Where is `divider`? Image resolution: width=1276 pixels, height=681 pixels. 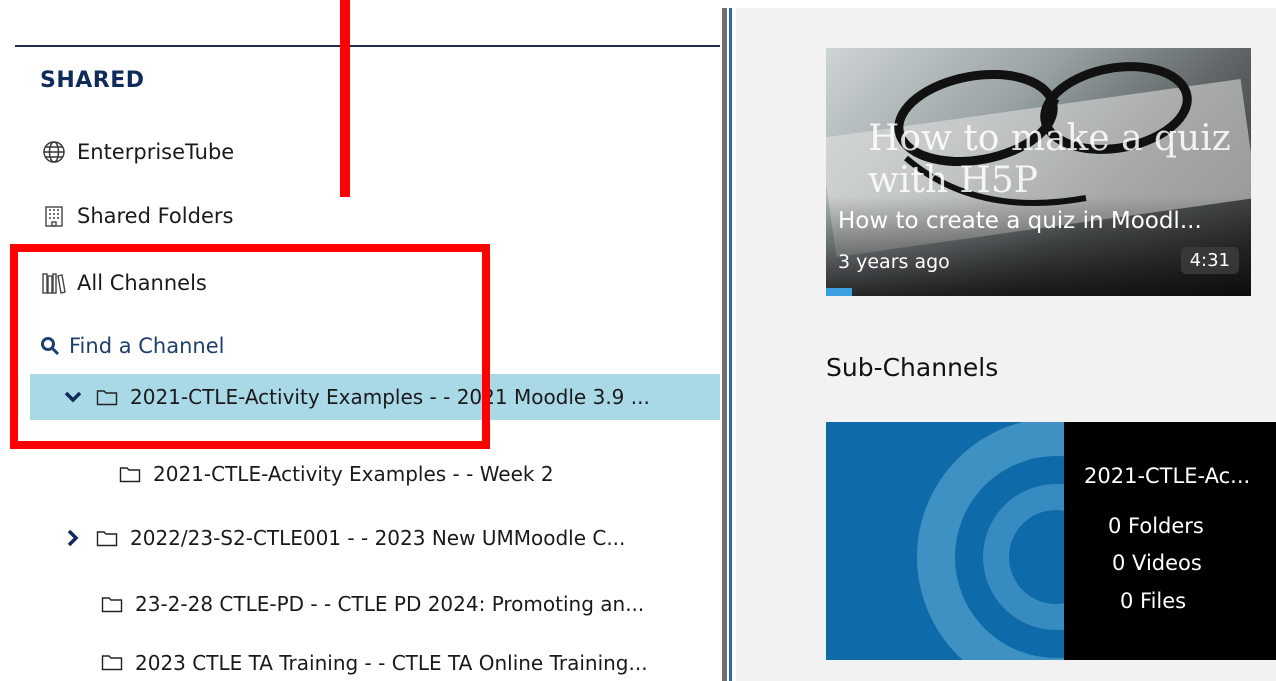 divider is located at coordinates (367, 46).